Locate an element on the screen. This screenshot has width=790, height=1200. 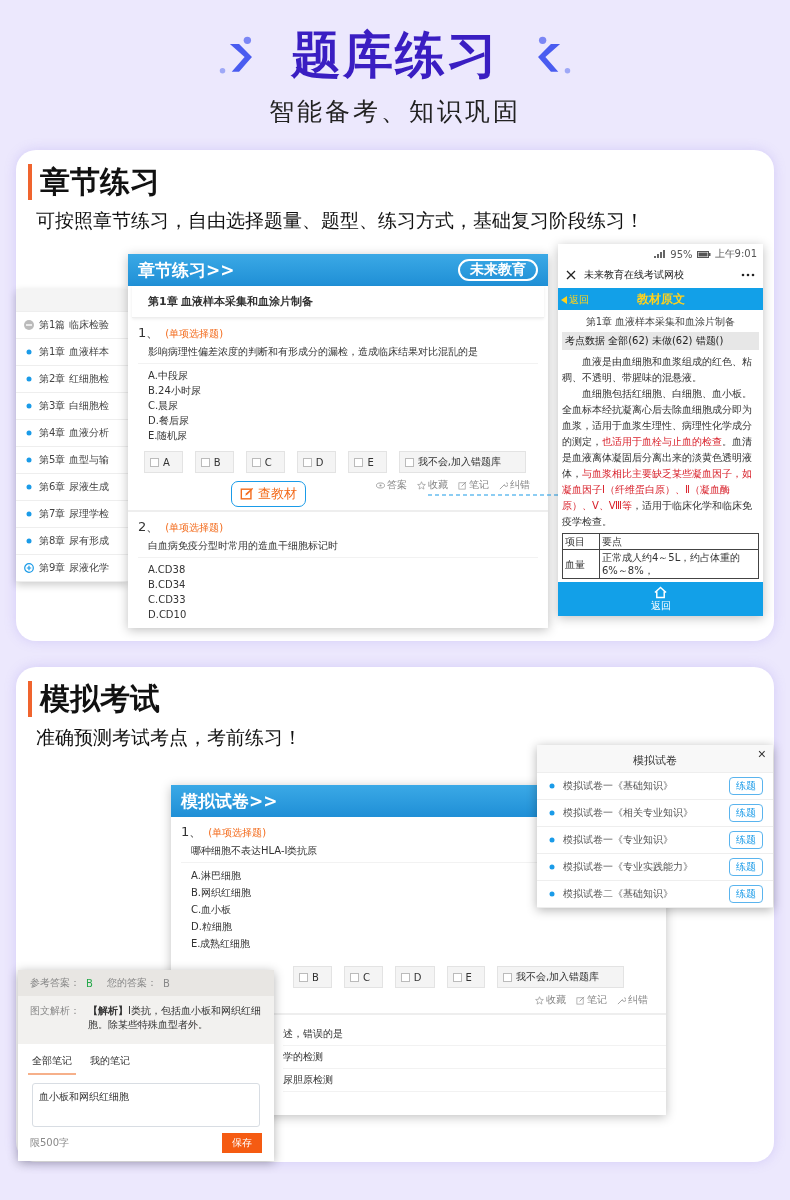
note-field: 血小板和网织红细胞 is located at coordinates (146, 1105).